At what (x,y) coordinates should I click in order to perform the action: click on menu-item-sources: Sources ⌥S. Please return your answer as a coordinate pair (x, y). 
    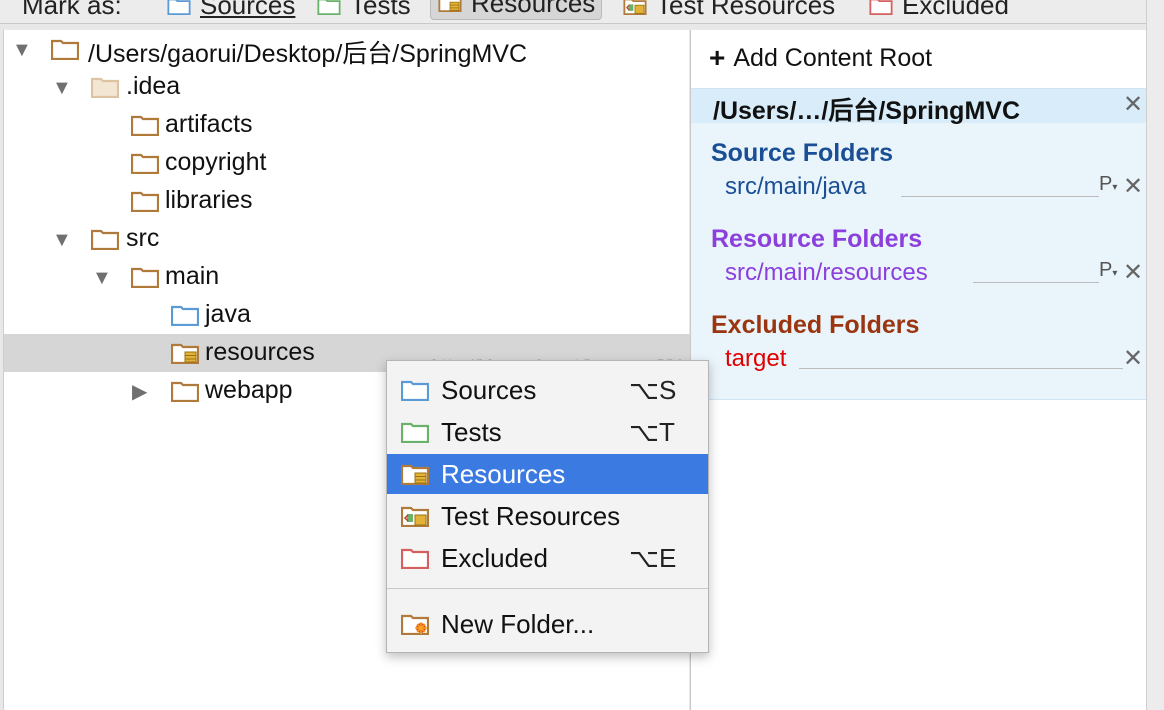
    Looking at the image, I should click on (547, 390).